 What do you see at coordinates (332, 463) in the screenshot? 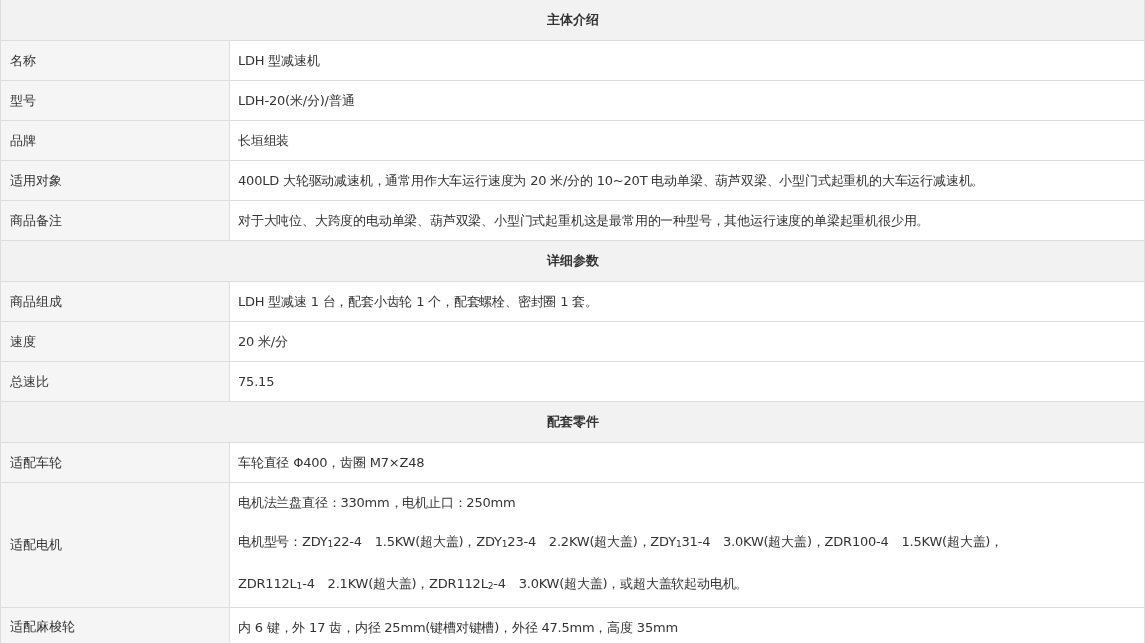
I see `row-value: 车轮直径 Φ400，齿圈 M7×Z48` at bounding box center [332, 463].